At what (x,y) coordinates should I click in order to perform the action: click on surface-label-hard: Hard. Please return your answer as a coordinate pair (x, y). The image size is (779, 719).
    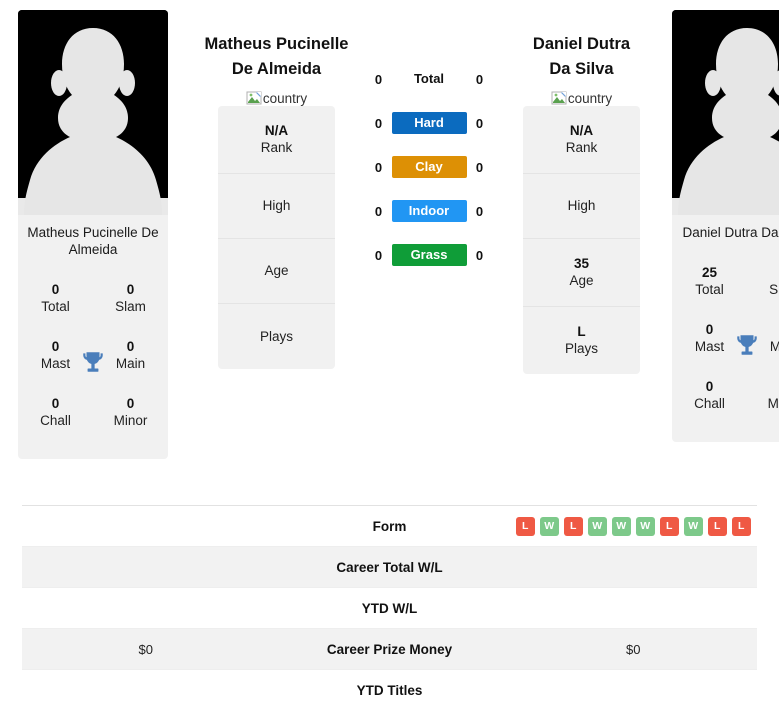
    Looking at the image, I should click on (429, 123).